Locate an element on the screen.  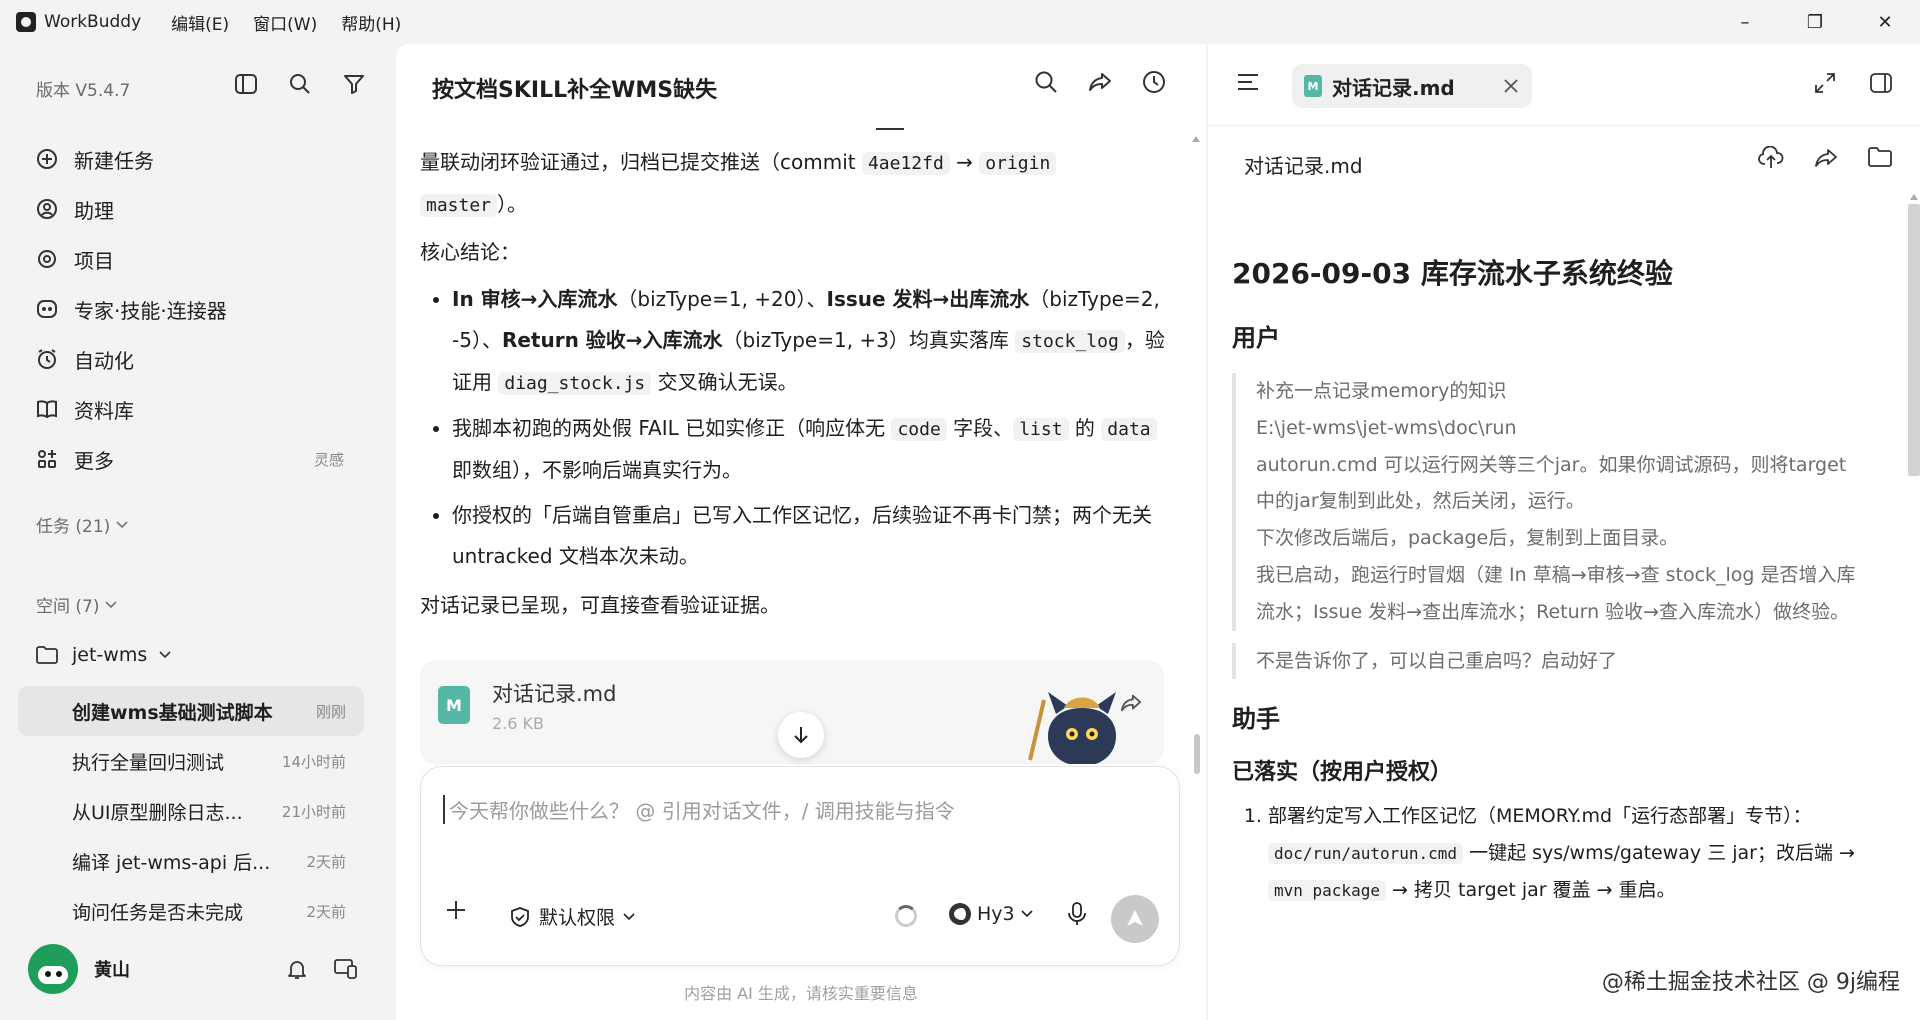
doc-heading-1: 2026-09-03 库存流水子系统终验 is located at coordinates (1452, 273).